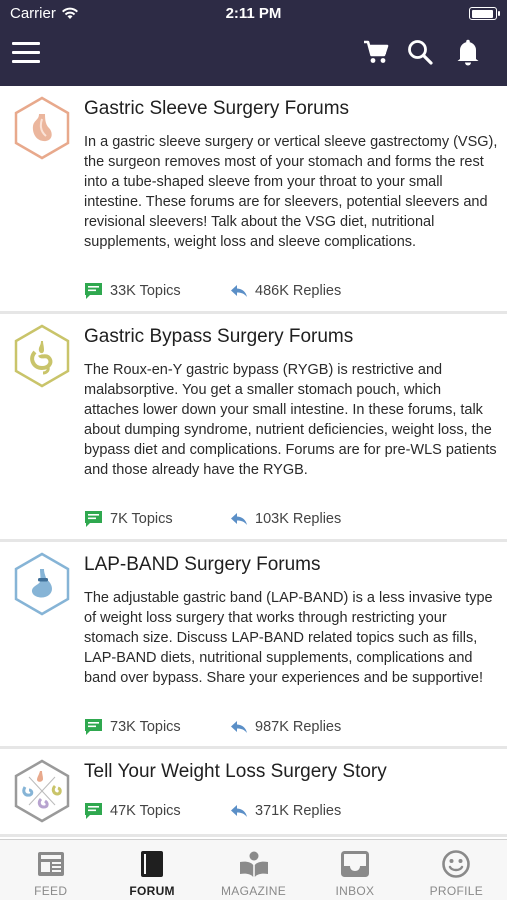 The image size is (507, 900). Describe the element at coordinates (235, 772) in the screenshot. I see `forum-title: Tell Your Weight Loss Surgery Story` at that location.